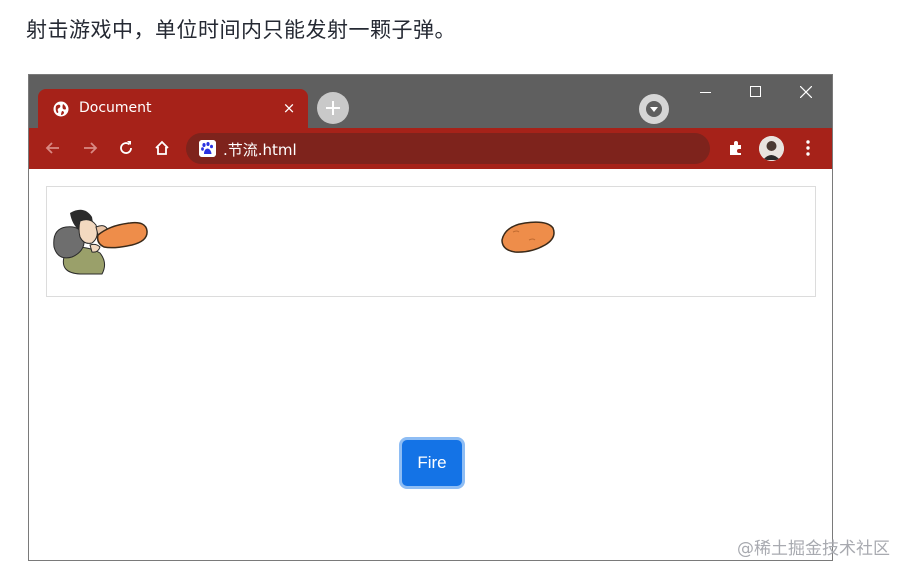 The height and width of the screenshot is (572, 915). I want to click on kebab-menu-icon, so click(808, 148).